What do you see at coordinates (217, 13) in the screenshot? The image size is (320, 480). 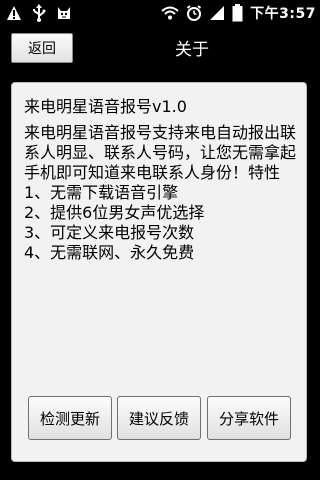 I see `signal-icon` at bounding box center [217, 13].